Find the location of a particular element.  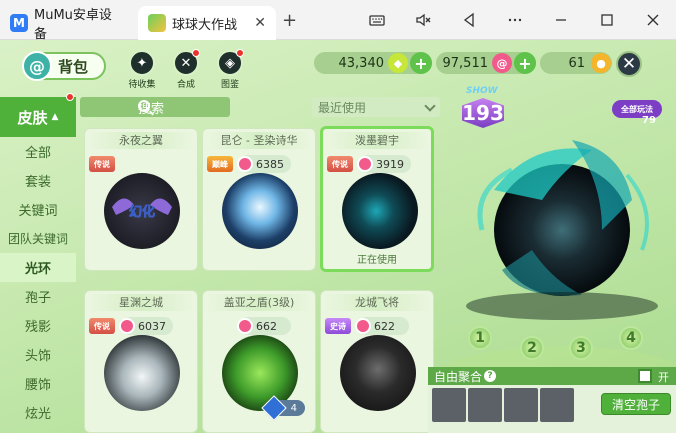

bag-label: 背包 is located at coordinates (73, 66).